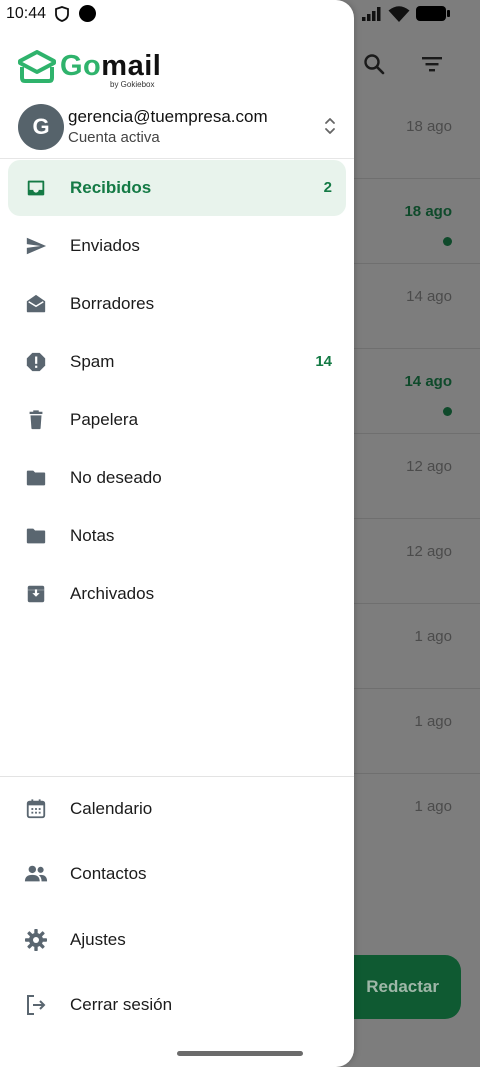 The height and width of the screenshot is (1067, 480). I want to click on battery-icon, so click(433, 13).